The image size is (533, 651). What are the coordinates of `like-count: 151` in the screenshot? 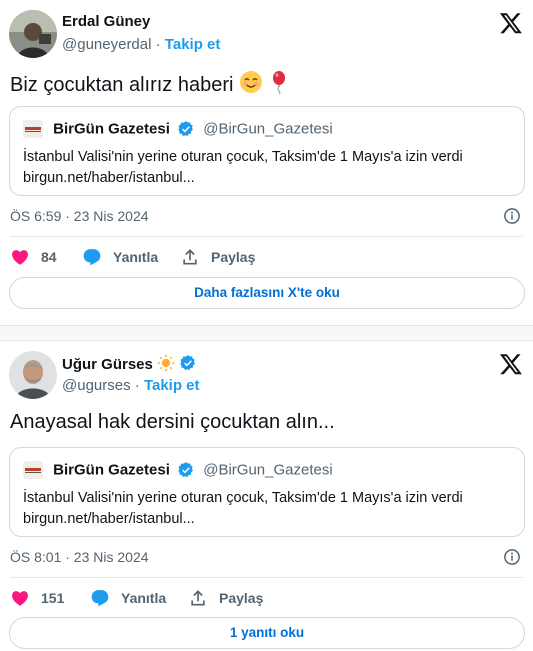 It's located at (53, 598).